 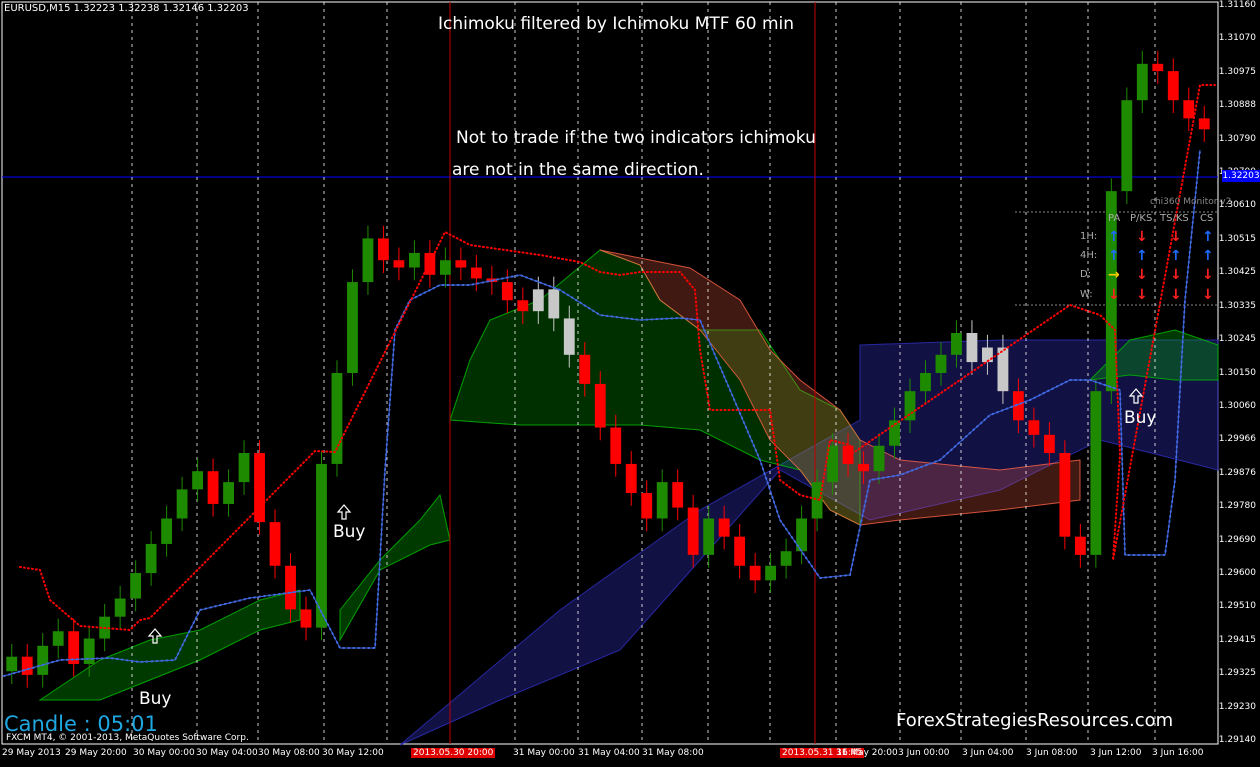 I want to click on arrow-right-icon: →, so click(x=1114, y=275).